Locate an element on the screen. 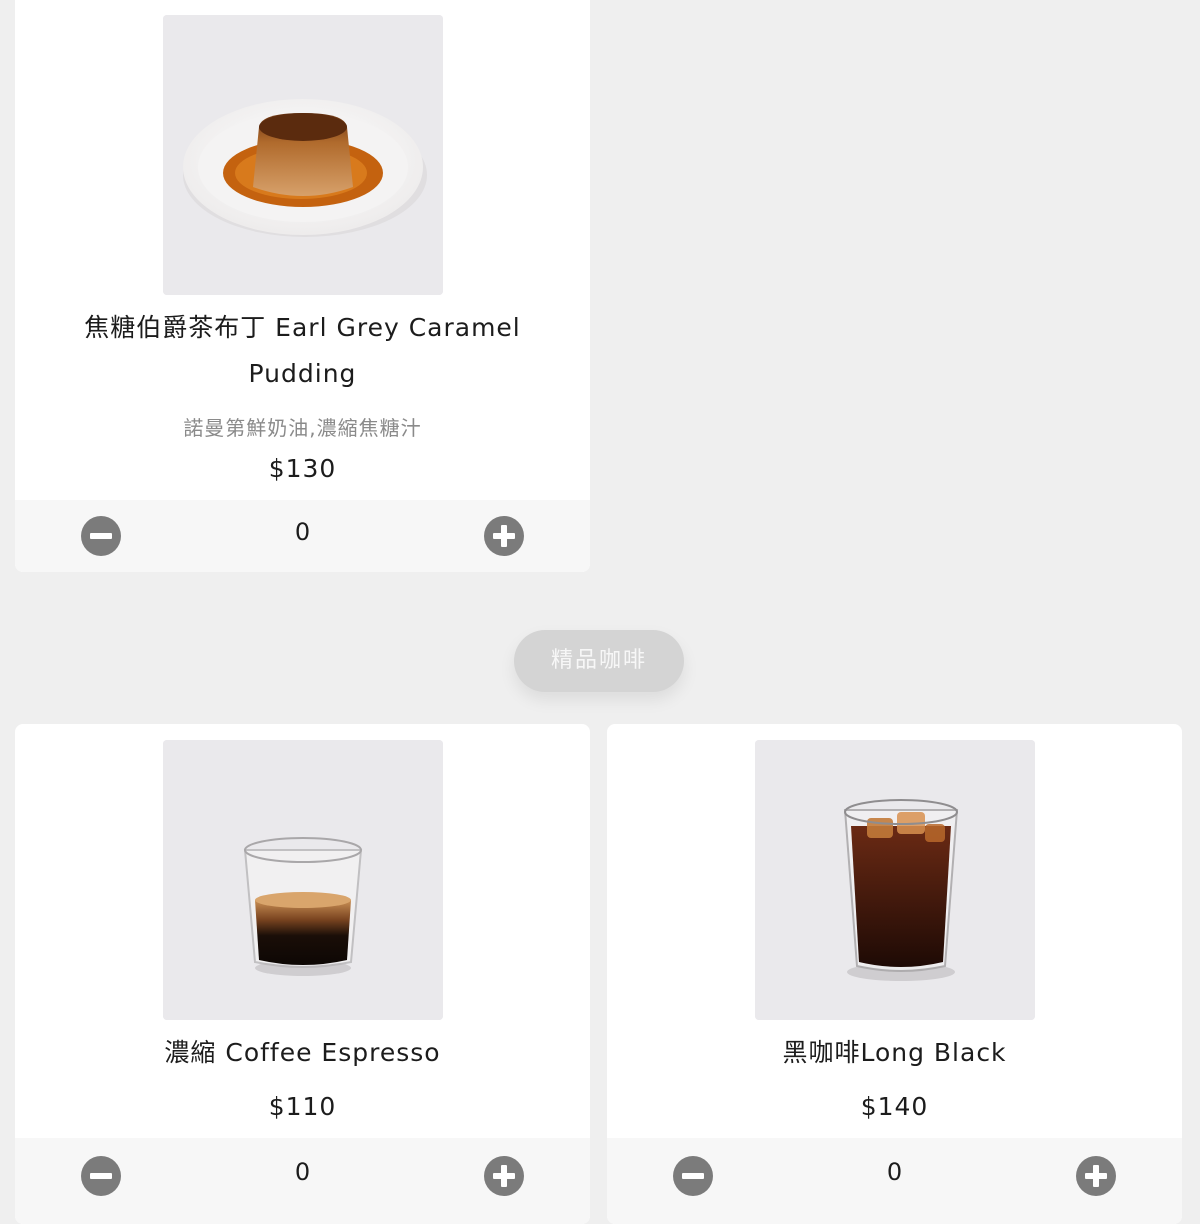 The height and width of the screenshot is (1224, 1200). espresso-photo is located at coordinates (303, 880).